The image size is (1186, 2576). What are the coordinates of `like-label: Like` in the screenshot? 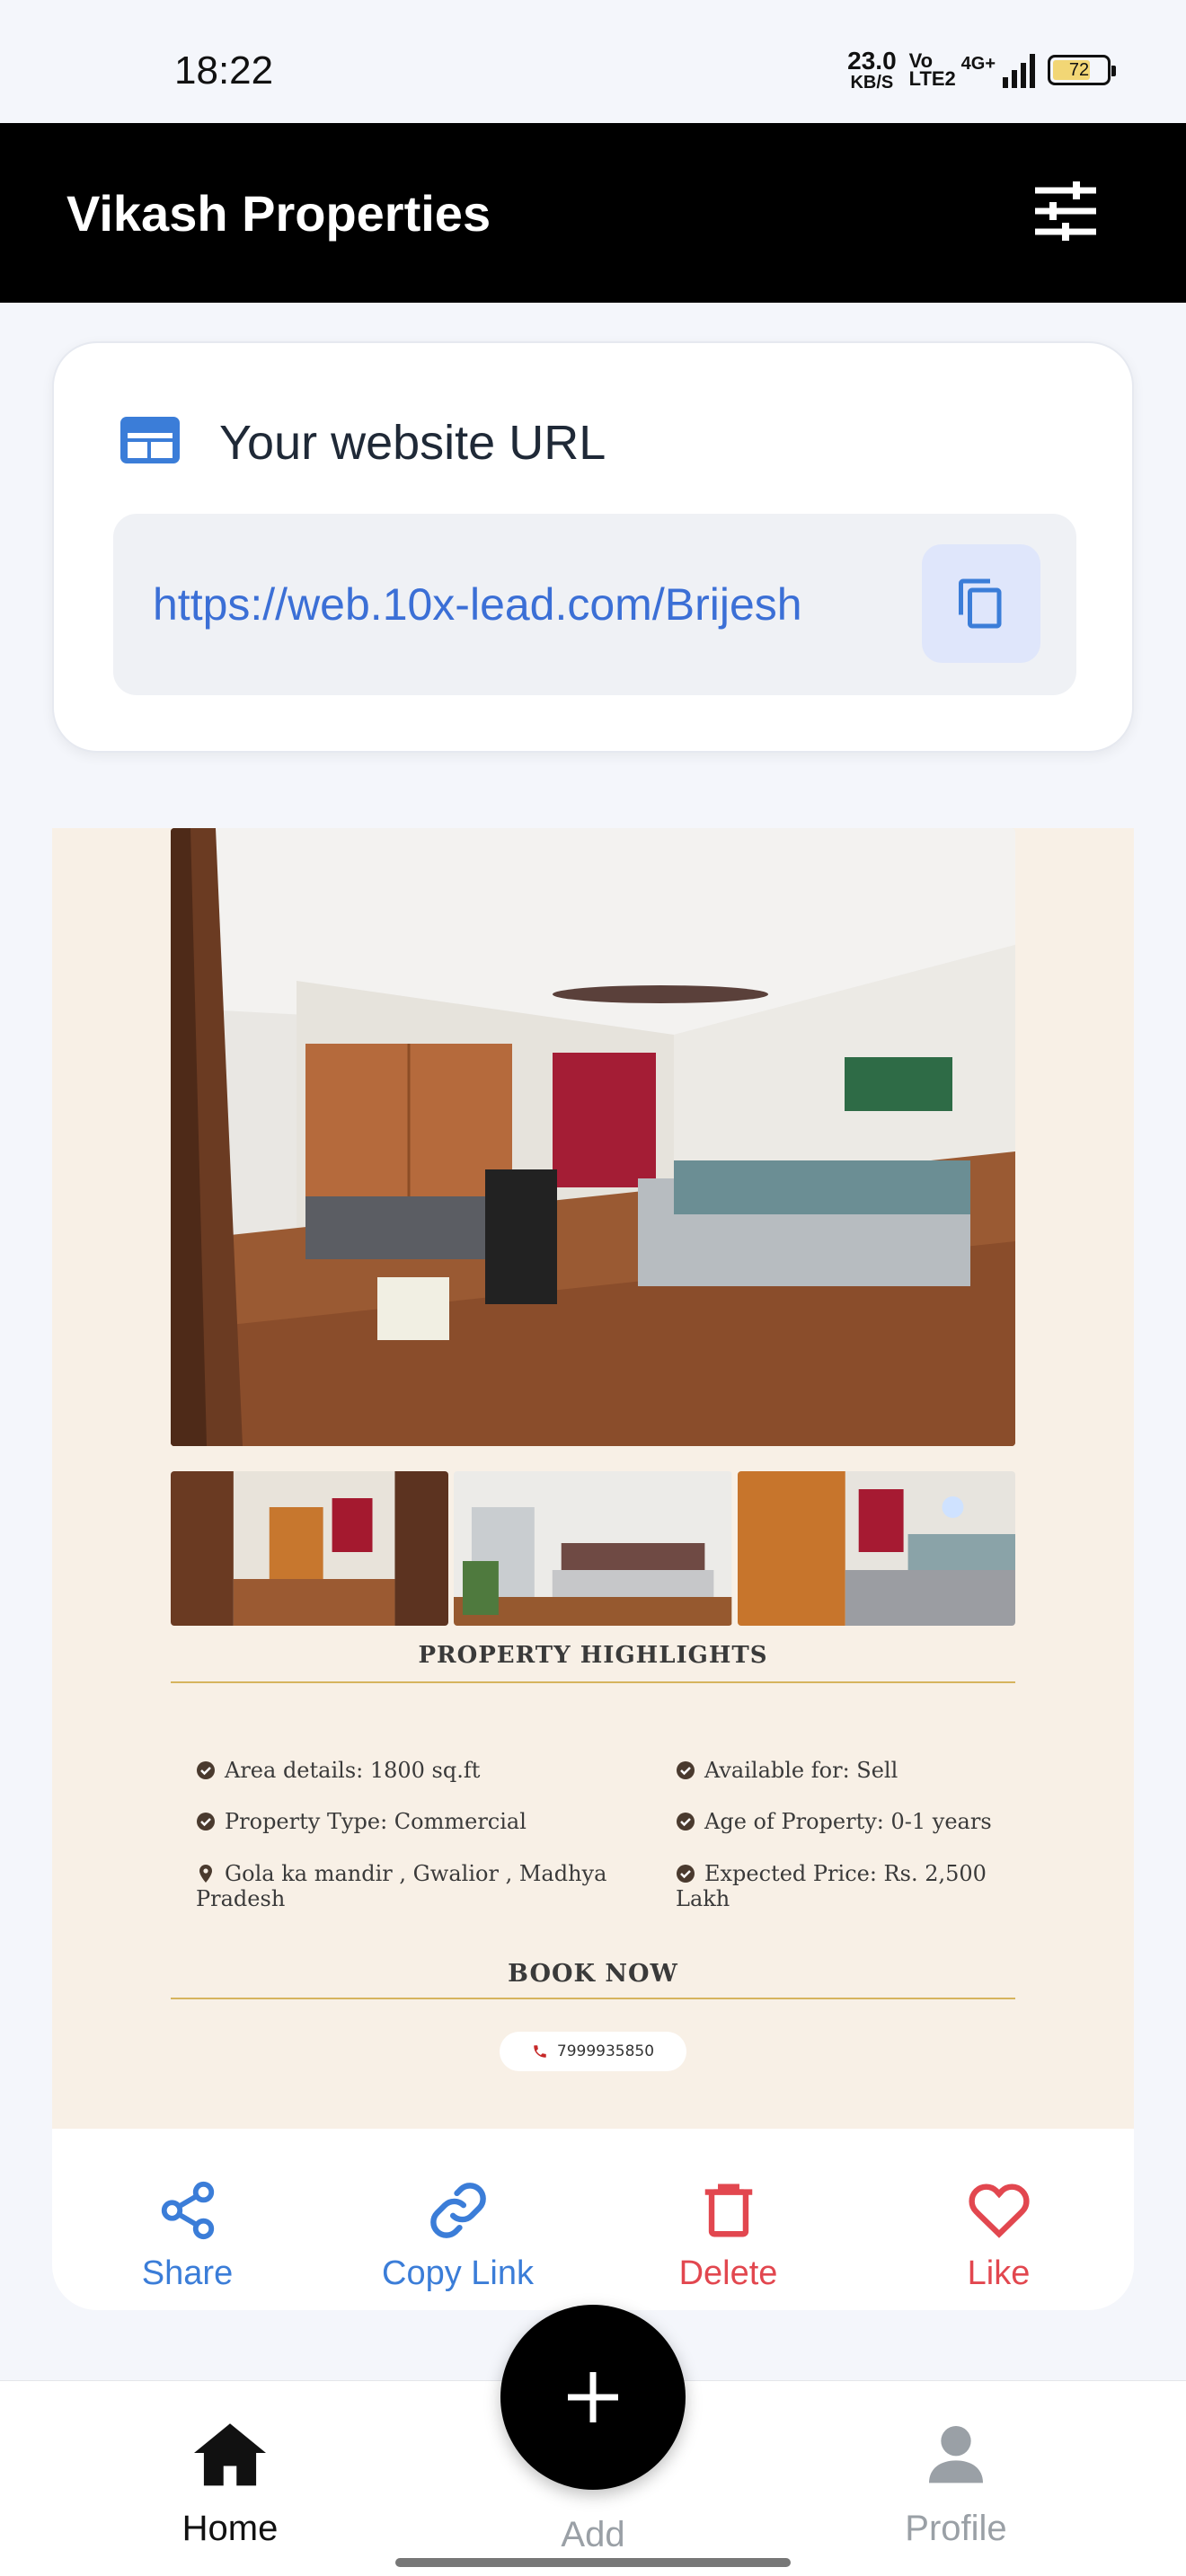 It's located at (999, 2273).